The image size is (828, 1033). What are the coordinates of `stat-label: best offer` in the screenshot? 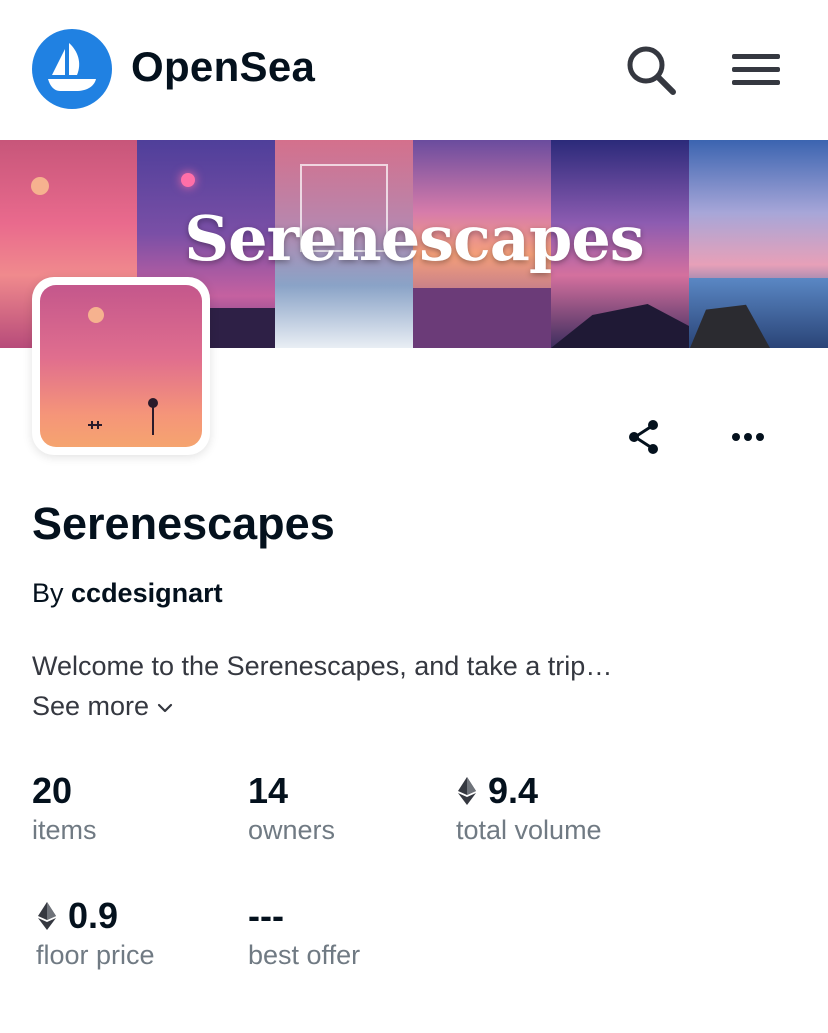 It's located at (304, 954).